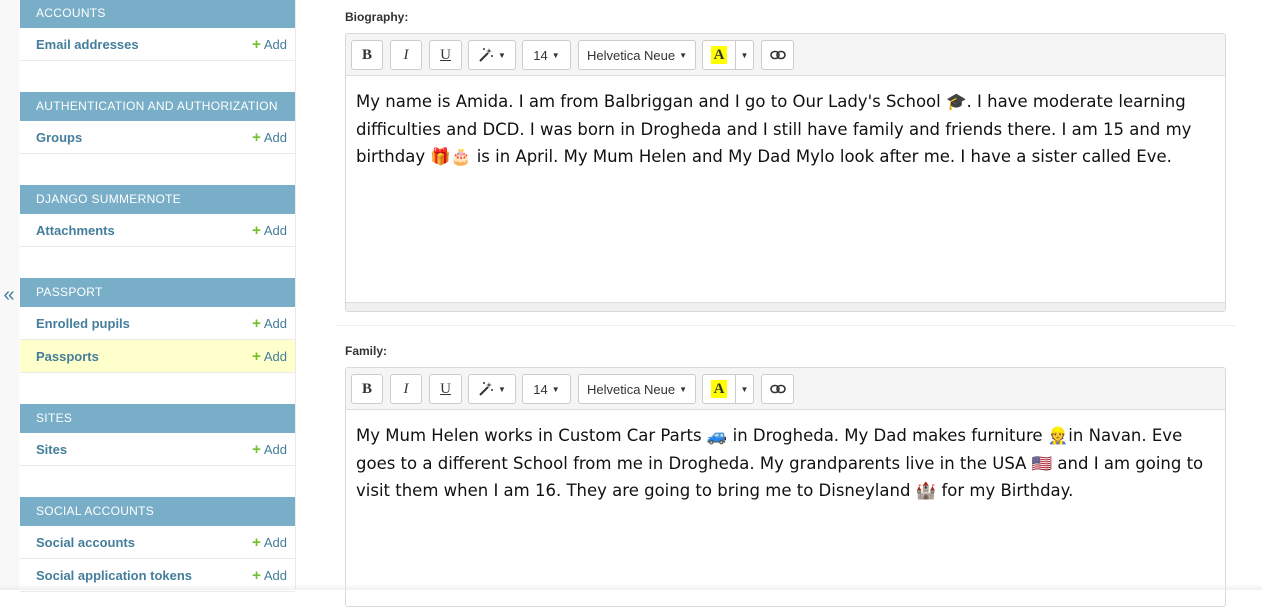 The height and width of the screenshot is (607, 1262). Describe the element at coordinates (157, 449) in the screenshot. I see `sidebar-item-sites: Sites + Add` at that location.